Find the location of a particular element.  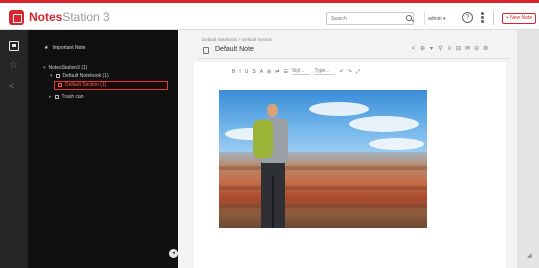

notes-logo-icon is located at coordinates (16, 17).